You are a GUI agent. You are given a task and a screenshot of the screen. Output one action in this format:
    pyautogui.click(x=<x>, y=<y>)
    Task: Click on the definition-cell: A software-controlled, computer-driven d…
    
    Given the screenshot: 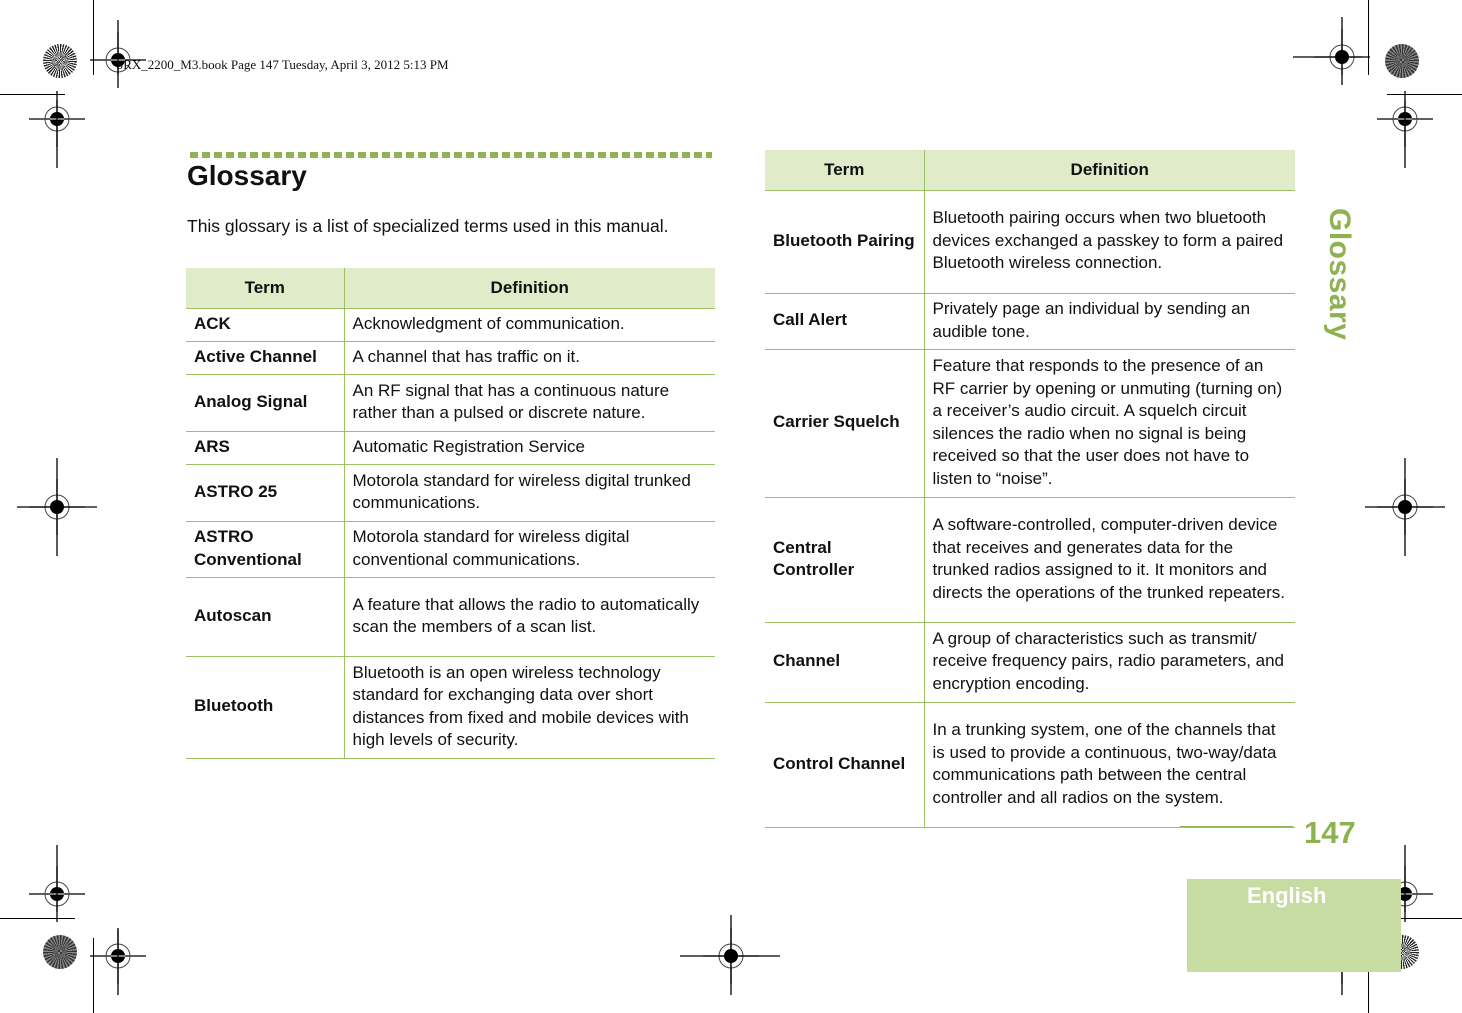 What is the action you would take?
    pyautogui.click(x=1108, y=558)
    